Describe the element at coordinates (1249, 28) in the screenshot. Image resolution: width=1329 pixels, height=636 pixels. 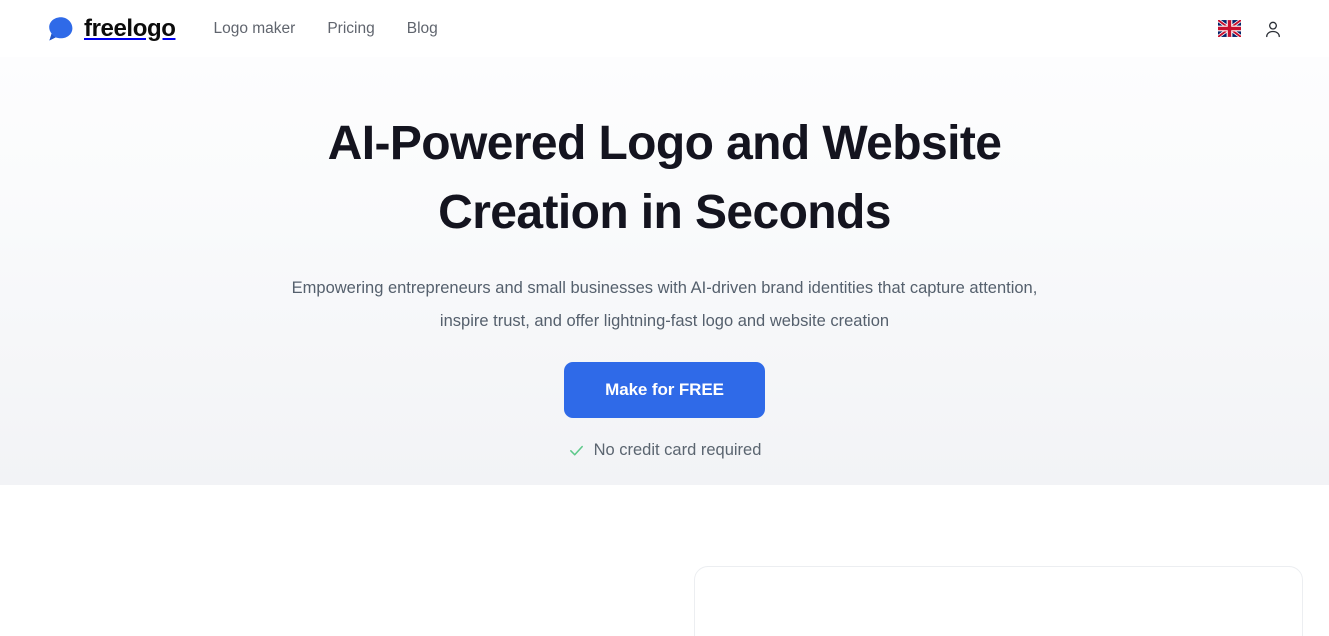
I see `header-actions` at that location.